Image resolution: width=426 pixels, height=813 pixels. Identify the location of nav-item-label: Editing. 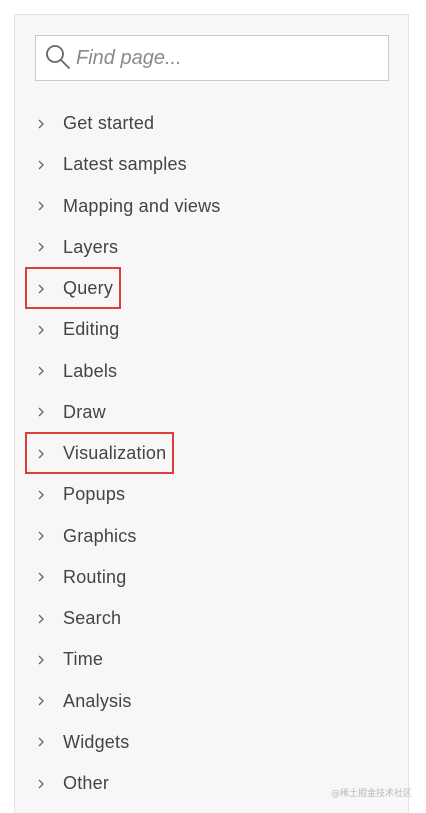
(91, 329).